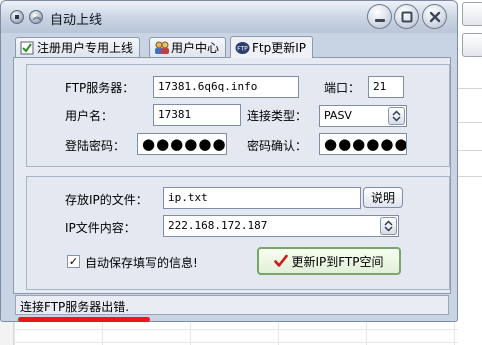 The width and height of the screenshot is (482, 345). What do you see at coordinates (363, 116) in the screenshot?
I see `connection-type-select: PASV` at bounding box center [363, 116].